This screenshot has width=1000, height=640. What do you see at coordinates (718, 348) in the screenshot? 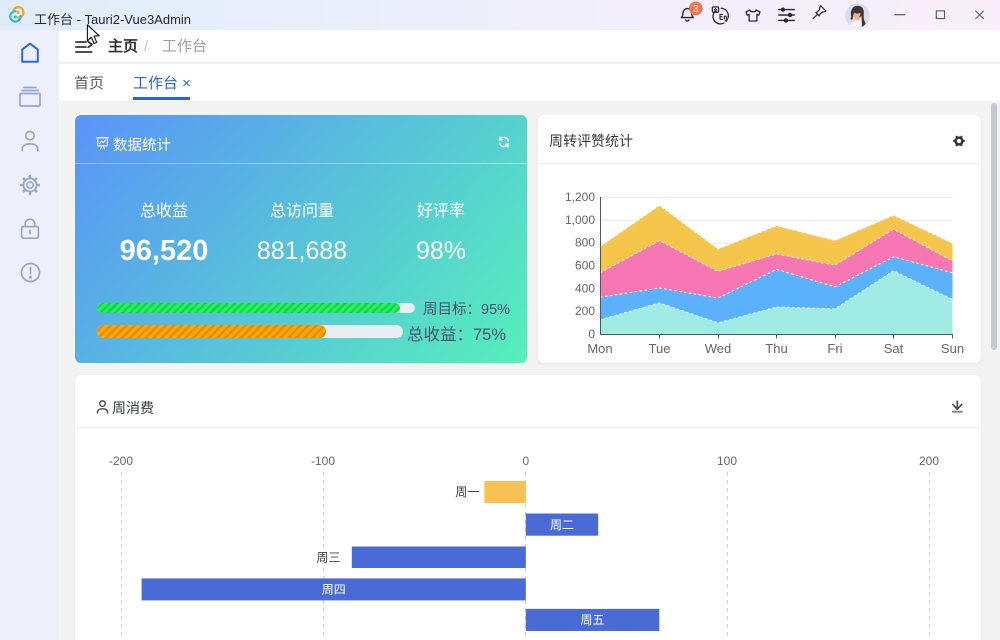
I see `svg-text: Wed` at bounding box center [718, 348].